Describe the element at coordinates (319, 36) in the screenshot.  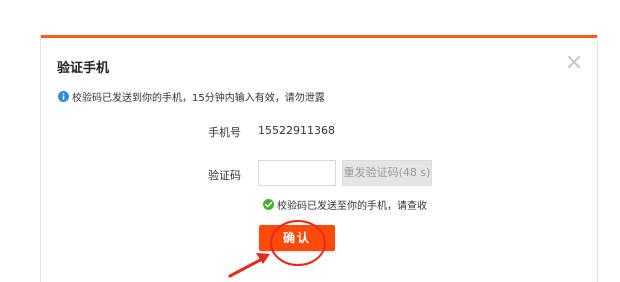
I see `dialog-accent-bar` at that location.